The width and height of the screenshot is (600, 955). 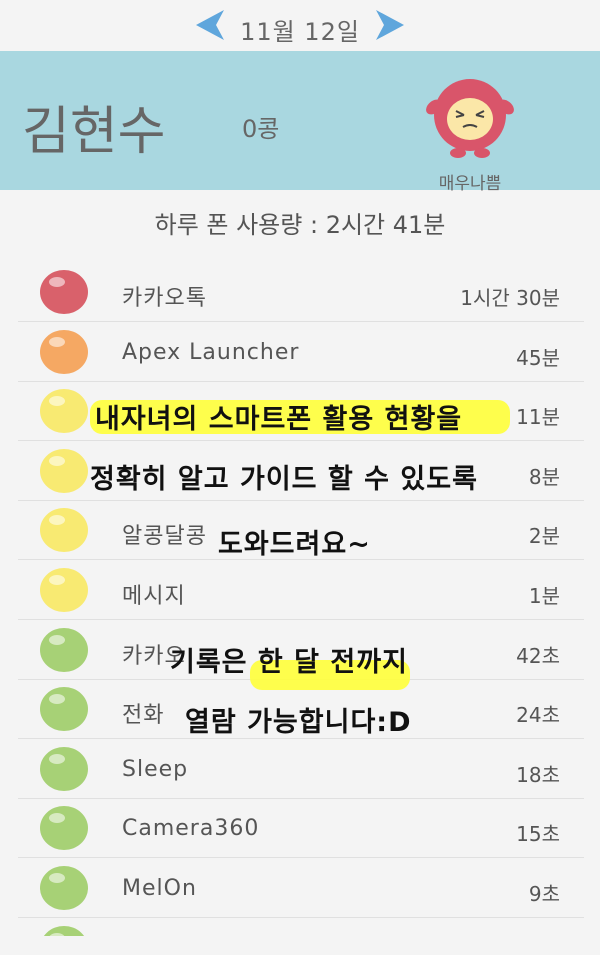 What do you see at coordinates (300, 225) in the screenshot?
I see `daily-usage-total: 하루 폰 사용량 : 2시간 41분` at bounding box center [300, 225].